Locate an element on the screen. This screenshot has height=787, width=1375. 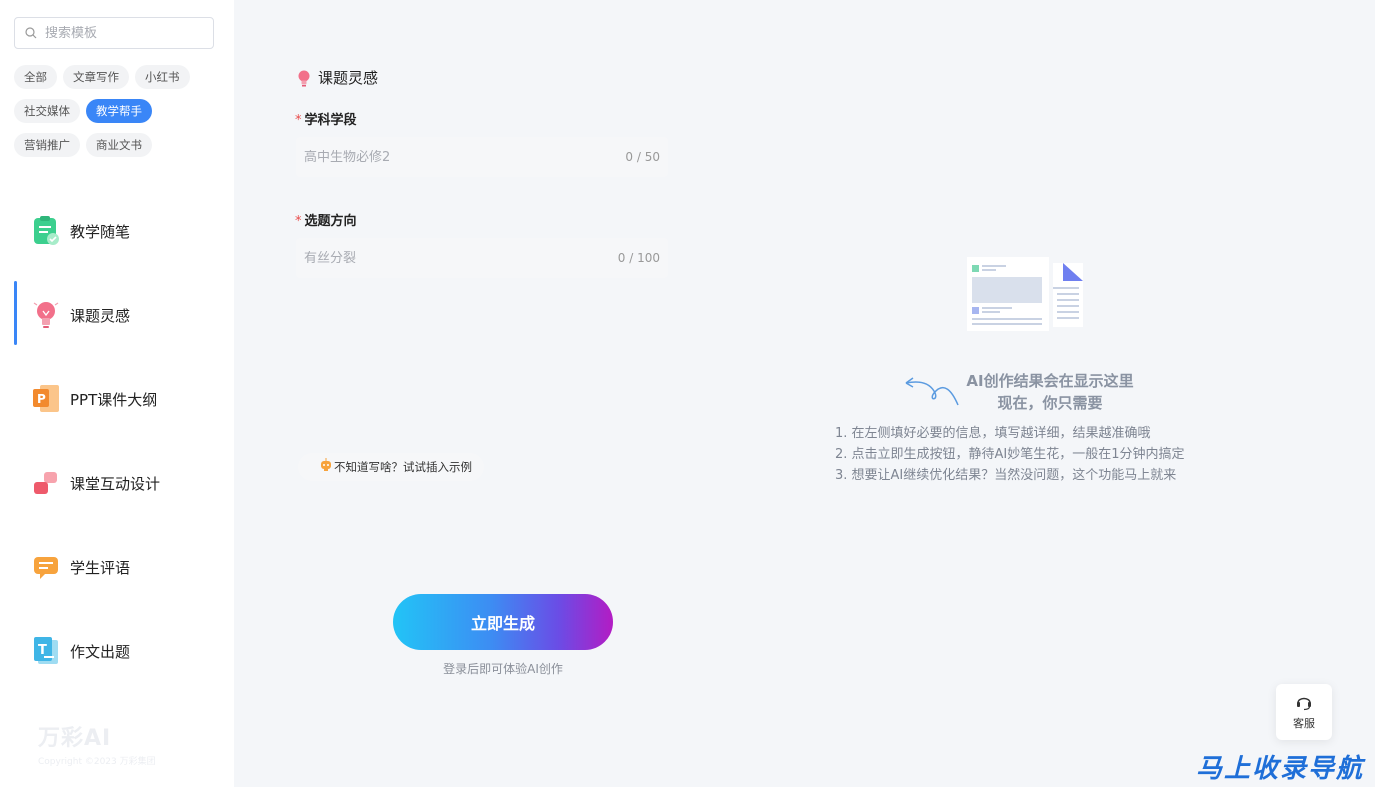
ppt-icon: P is located at coordinates (46, 399).